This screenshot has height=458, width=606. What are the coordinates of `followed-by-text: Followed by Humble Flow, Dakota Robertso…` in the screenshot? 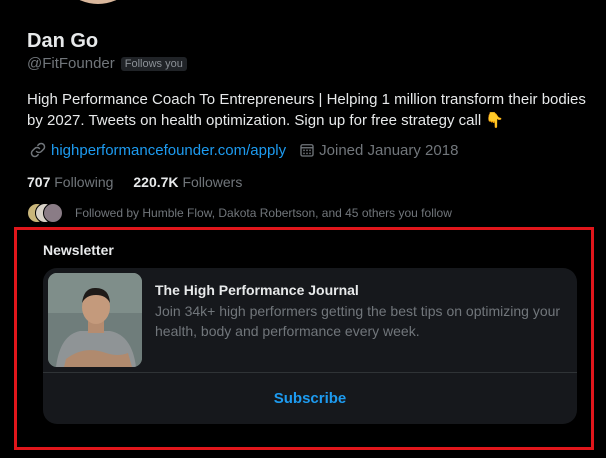 It's located at (263, 213).